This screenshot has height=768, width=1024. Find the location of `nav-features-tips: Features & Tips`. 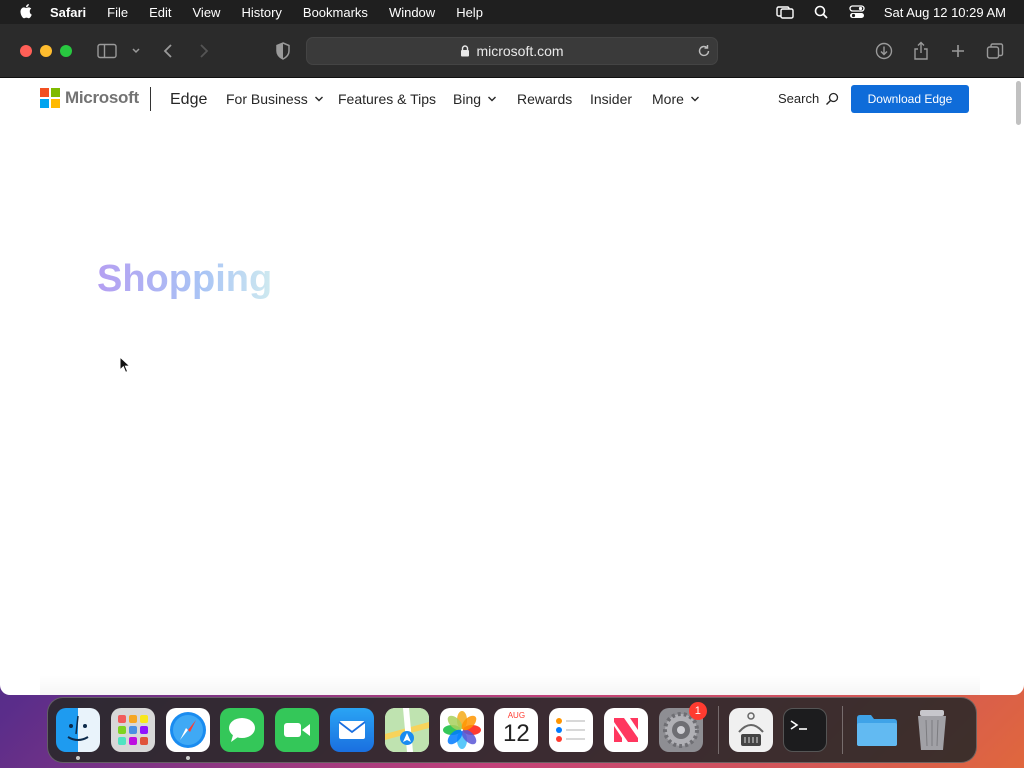

nav-features-tips: Features & Tips is located at coordinates (387, 99).